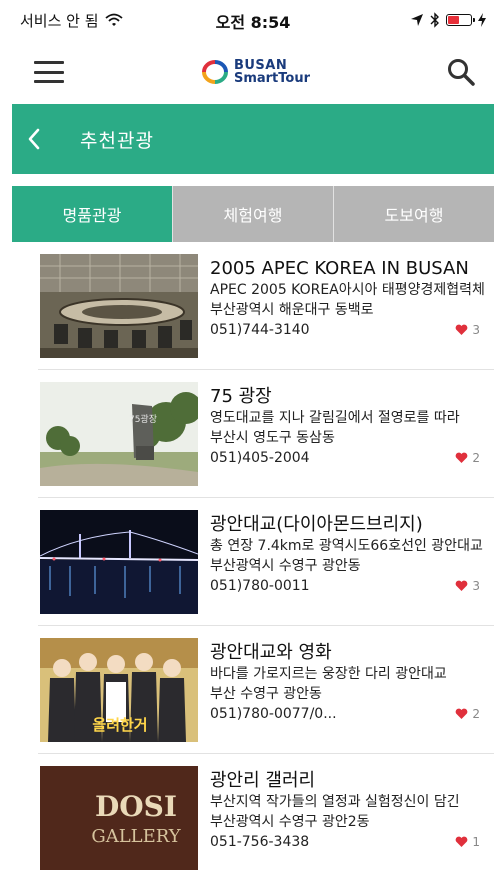 The width and height of the screenshot is (504, 880). What do you see at coordinates (136, 836) in the screenshot?
I see `gallery-logo-gallery: GALLERY` at bounding box center [136, 836].